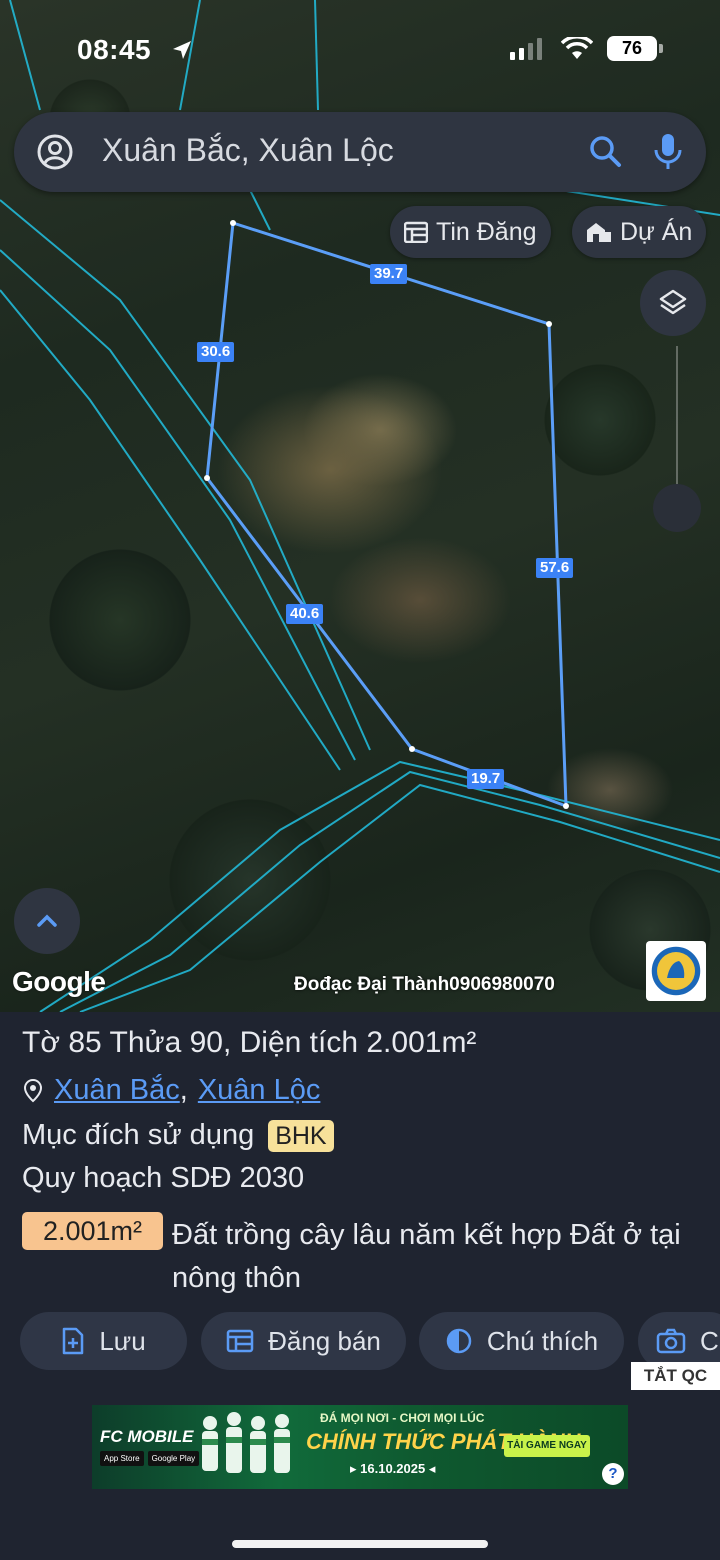 The height and width of the screenshot is (1560, 720). I want to click on projects-chip: Dự Án, so click(639, 232).